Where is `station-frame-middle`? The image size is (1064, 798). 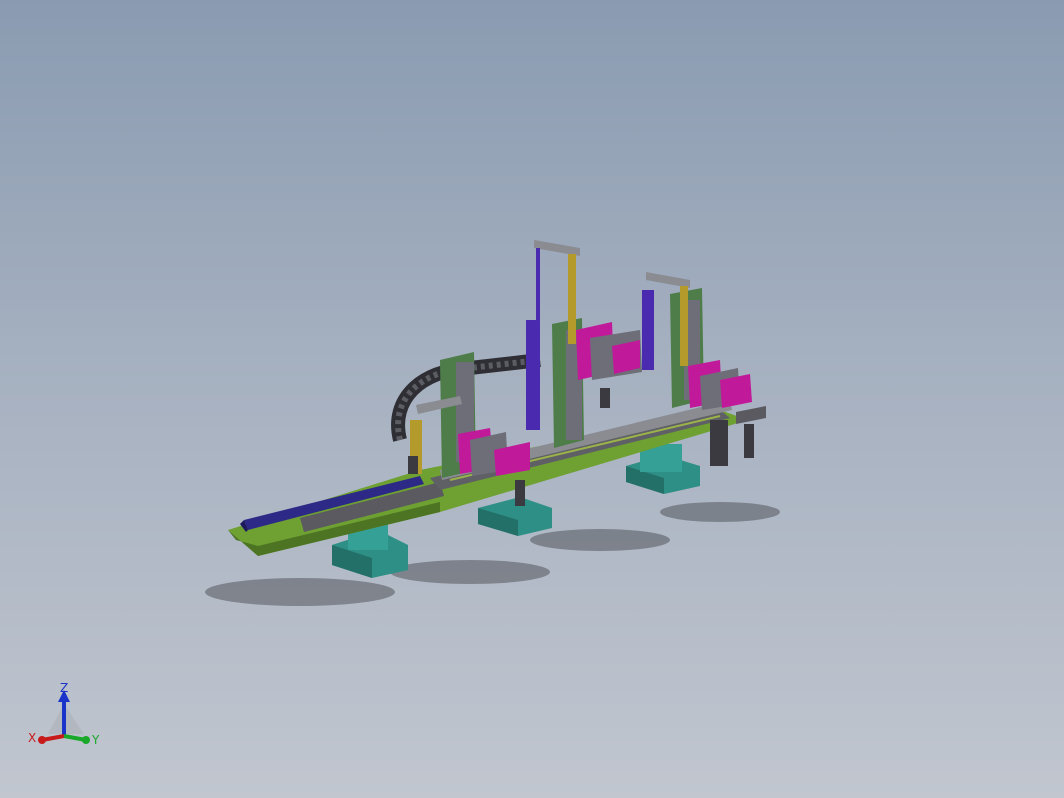
station-frame-middle is located at coordinates (584, 344).